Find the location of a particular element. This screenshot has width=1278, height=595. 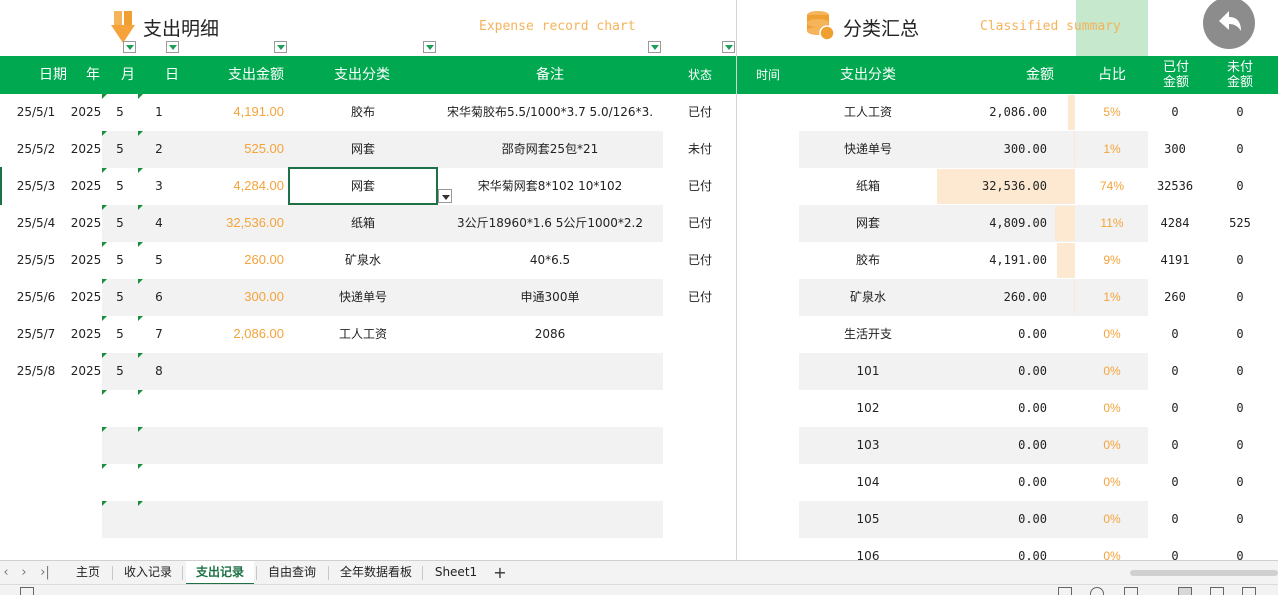

unpaid-amount-cell: 525 is located at coordinates (1240, 223).